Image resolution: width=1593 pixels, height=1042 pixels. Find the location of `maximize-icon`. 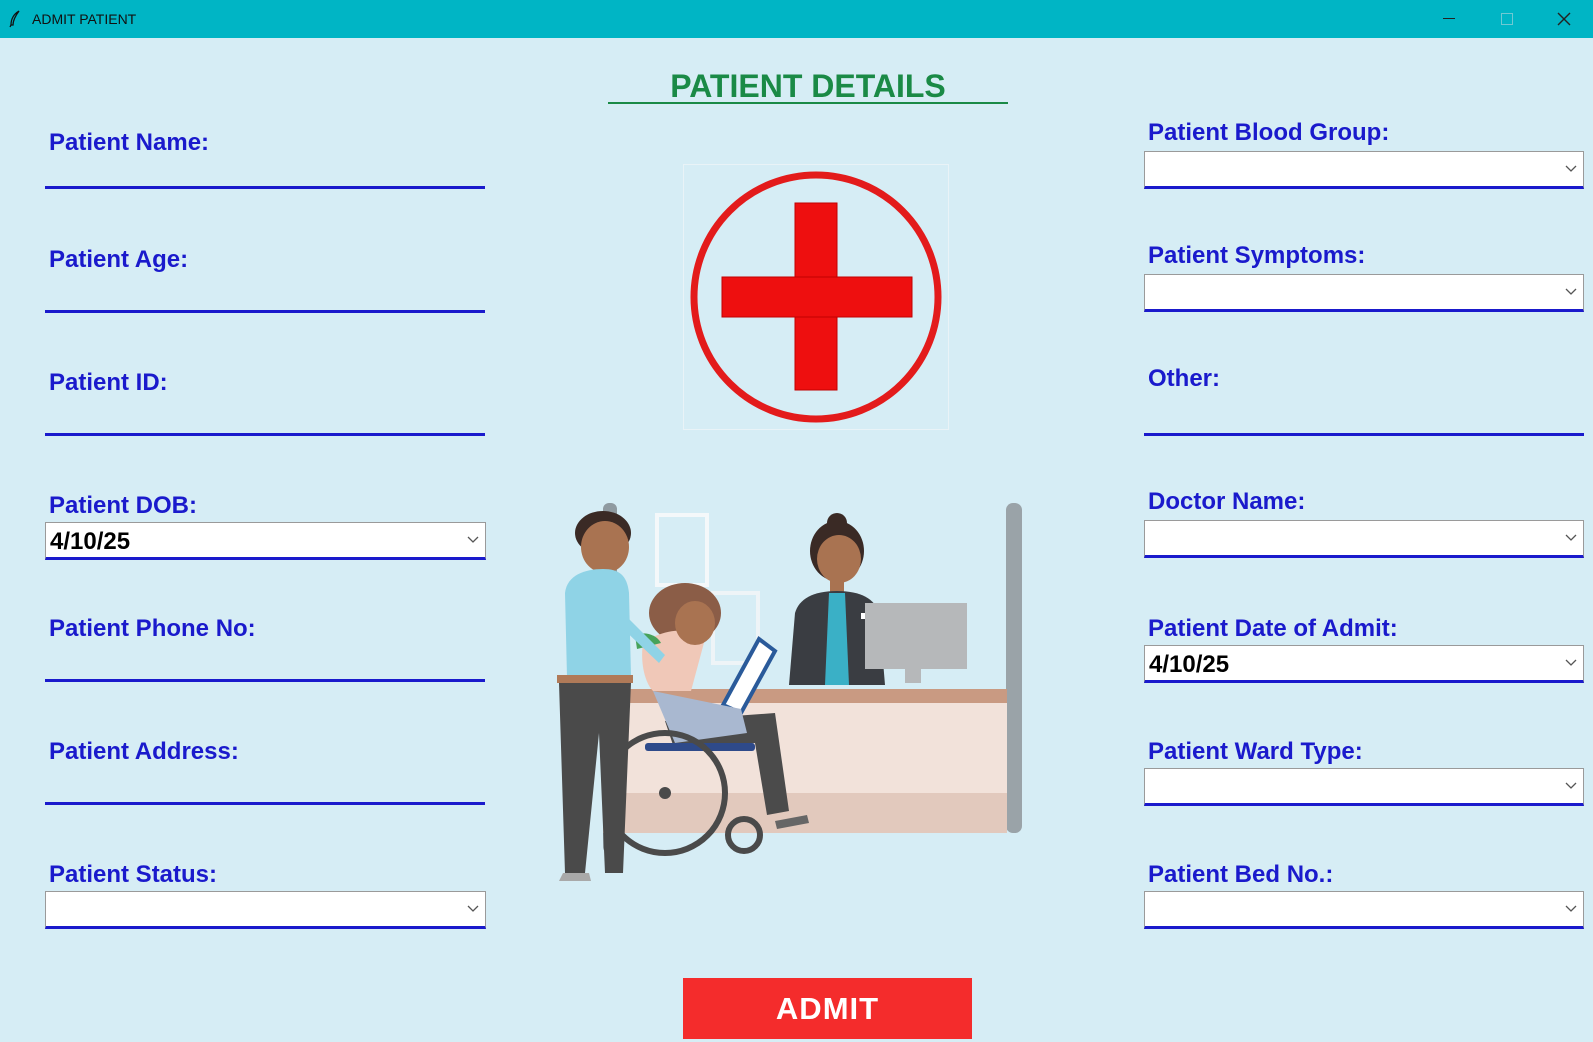

maximize-icon is located at coordinates (1507, 19).